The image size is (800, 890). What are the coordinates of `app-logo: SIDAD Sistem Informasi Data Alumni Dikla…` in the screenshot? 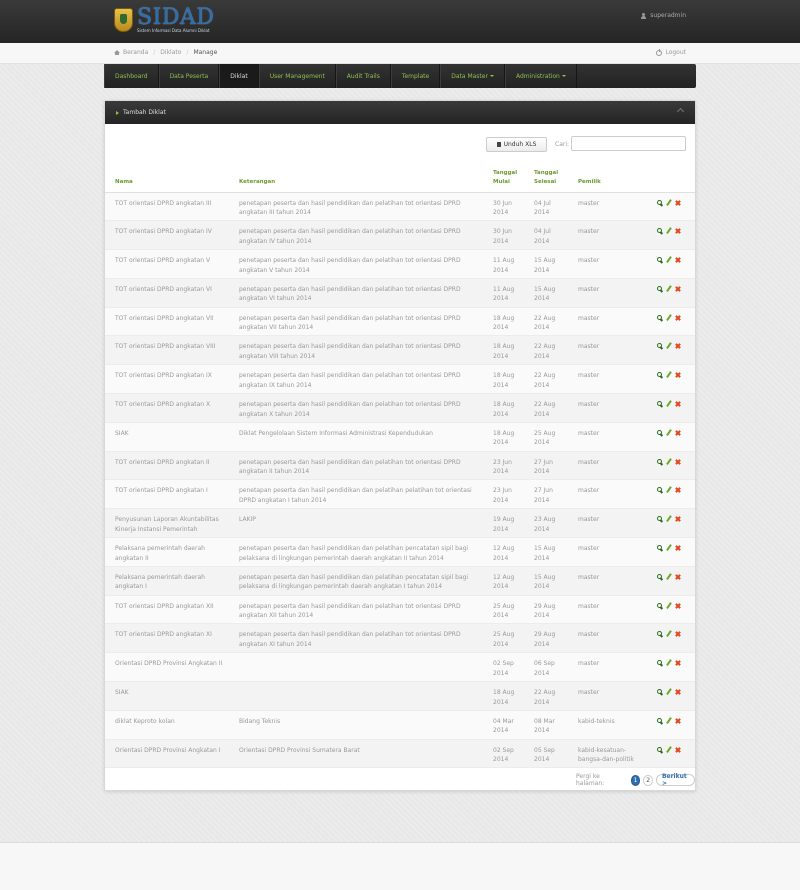 It's located at (164, 20).